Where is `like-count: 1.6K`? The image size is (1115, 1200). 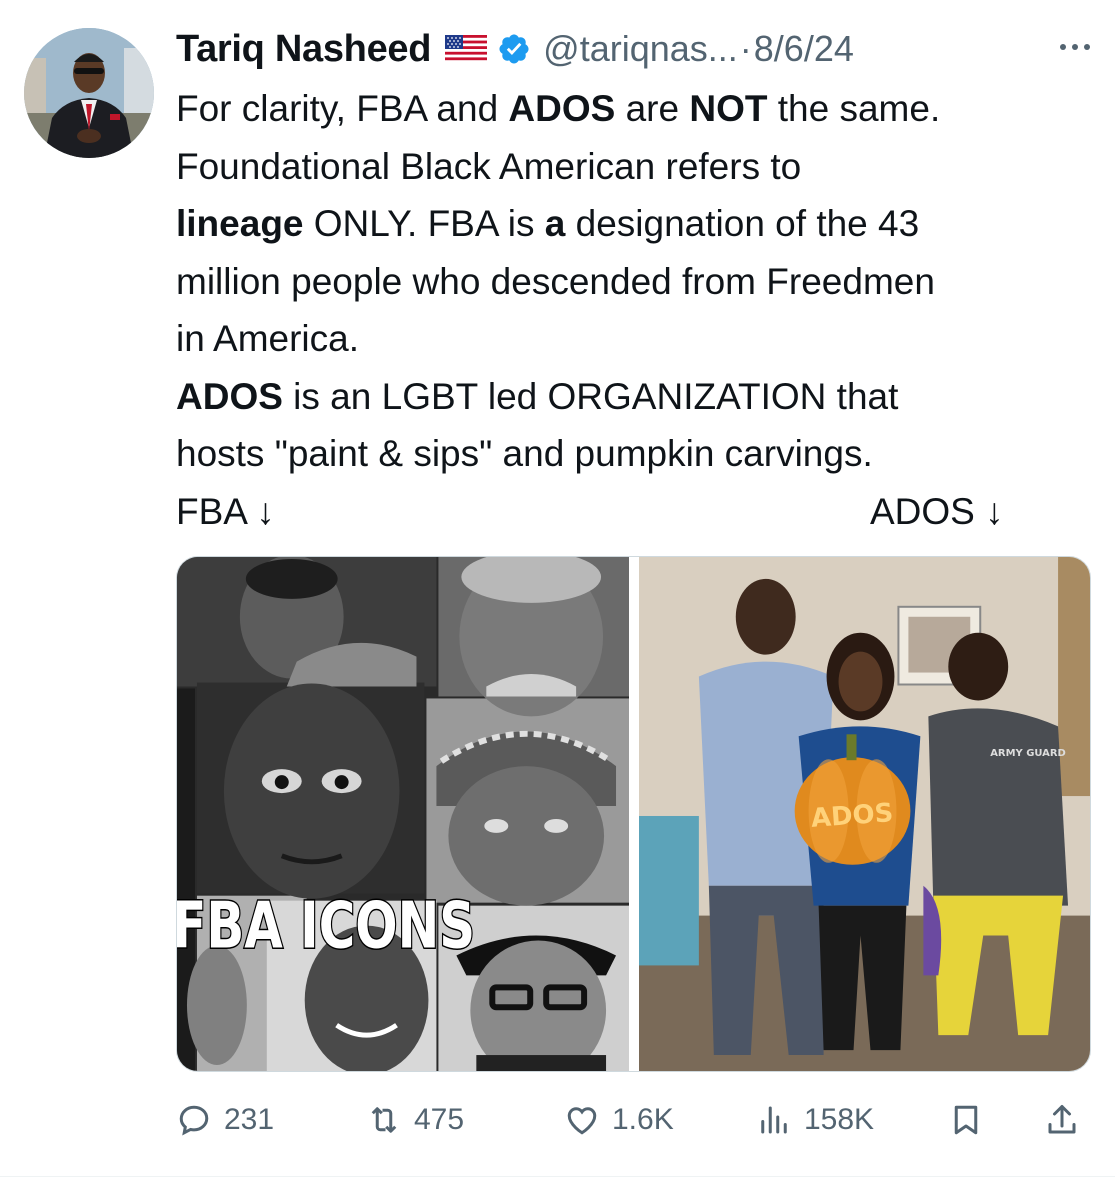 like-count: 1.6K is located at coordinates (643, 1119).